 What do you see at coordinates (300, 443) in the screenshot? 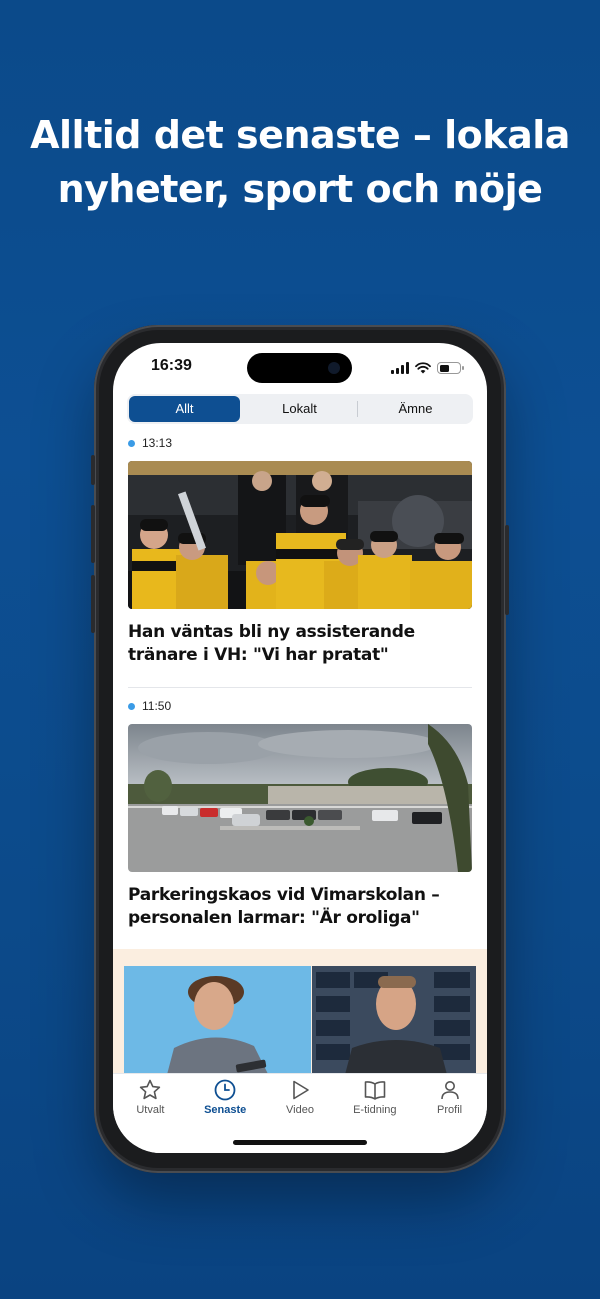
I see `article-time-row: 13:13` at bounding box center [300, 443].